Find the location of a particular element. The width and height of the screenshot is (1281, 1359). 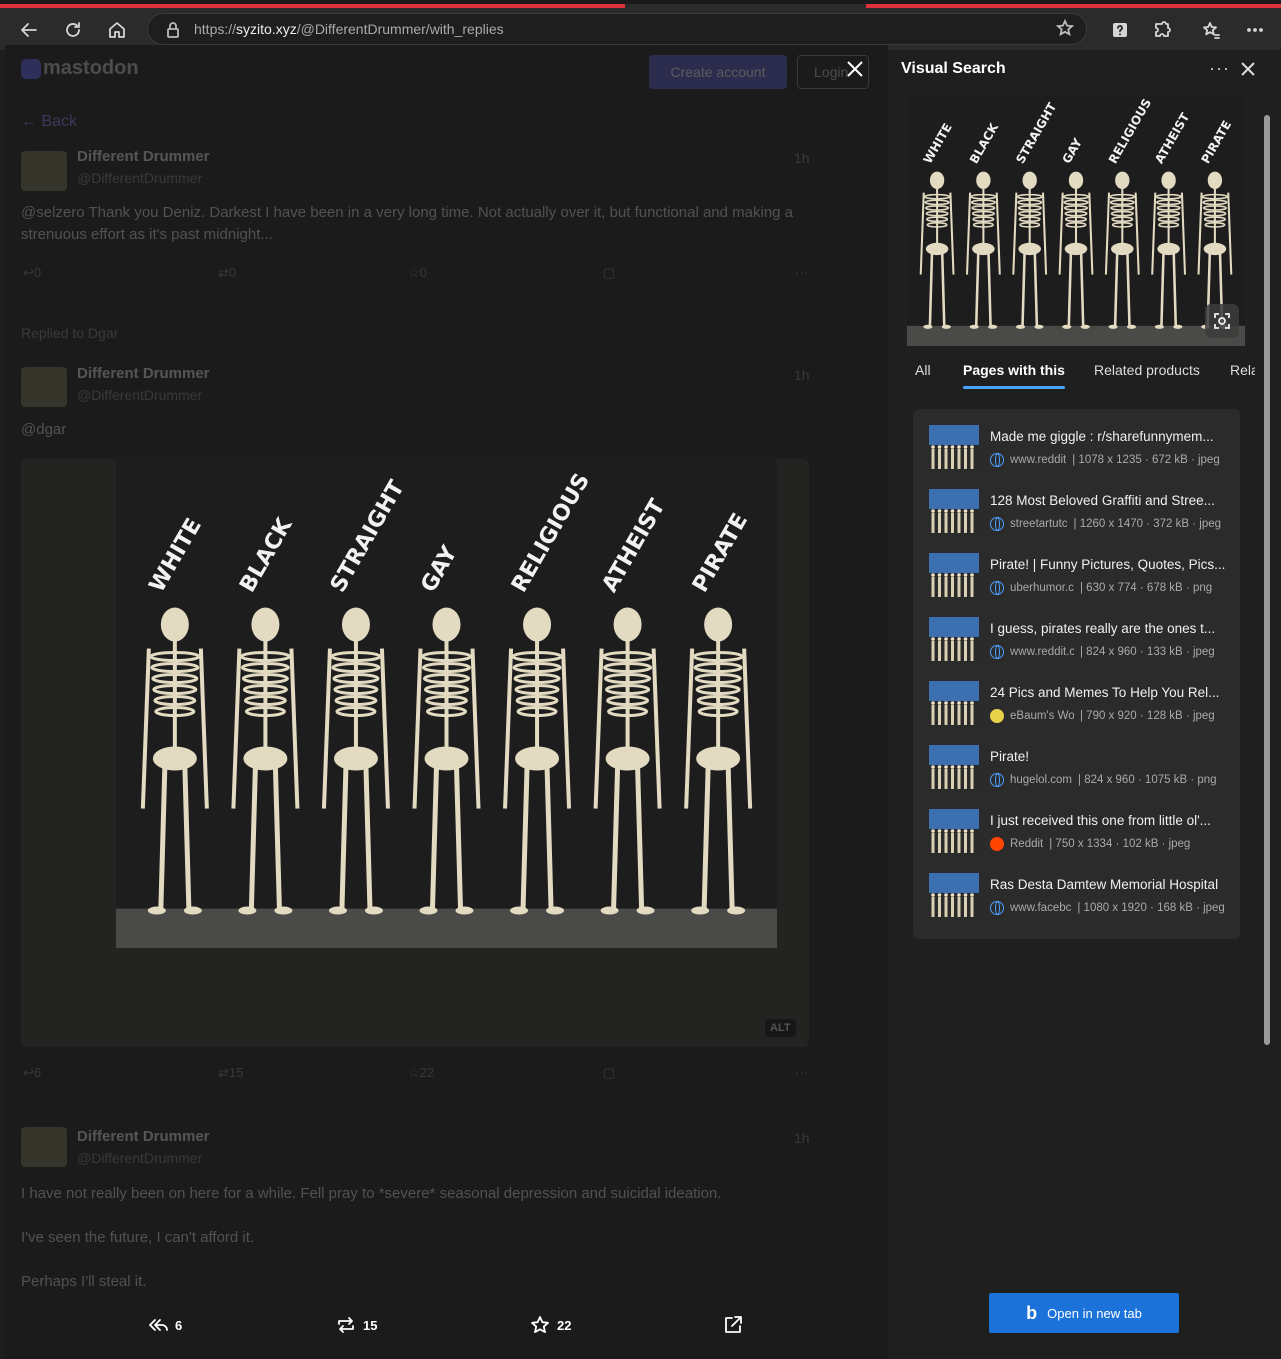

favourite-count: 22 is located at coordinates (427, 1072).